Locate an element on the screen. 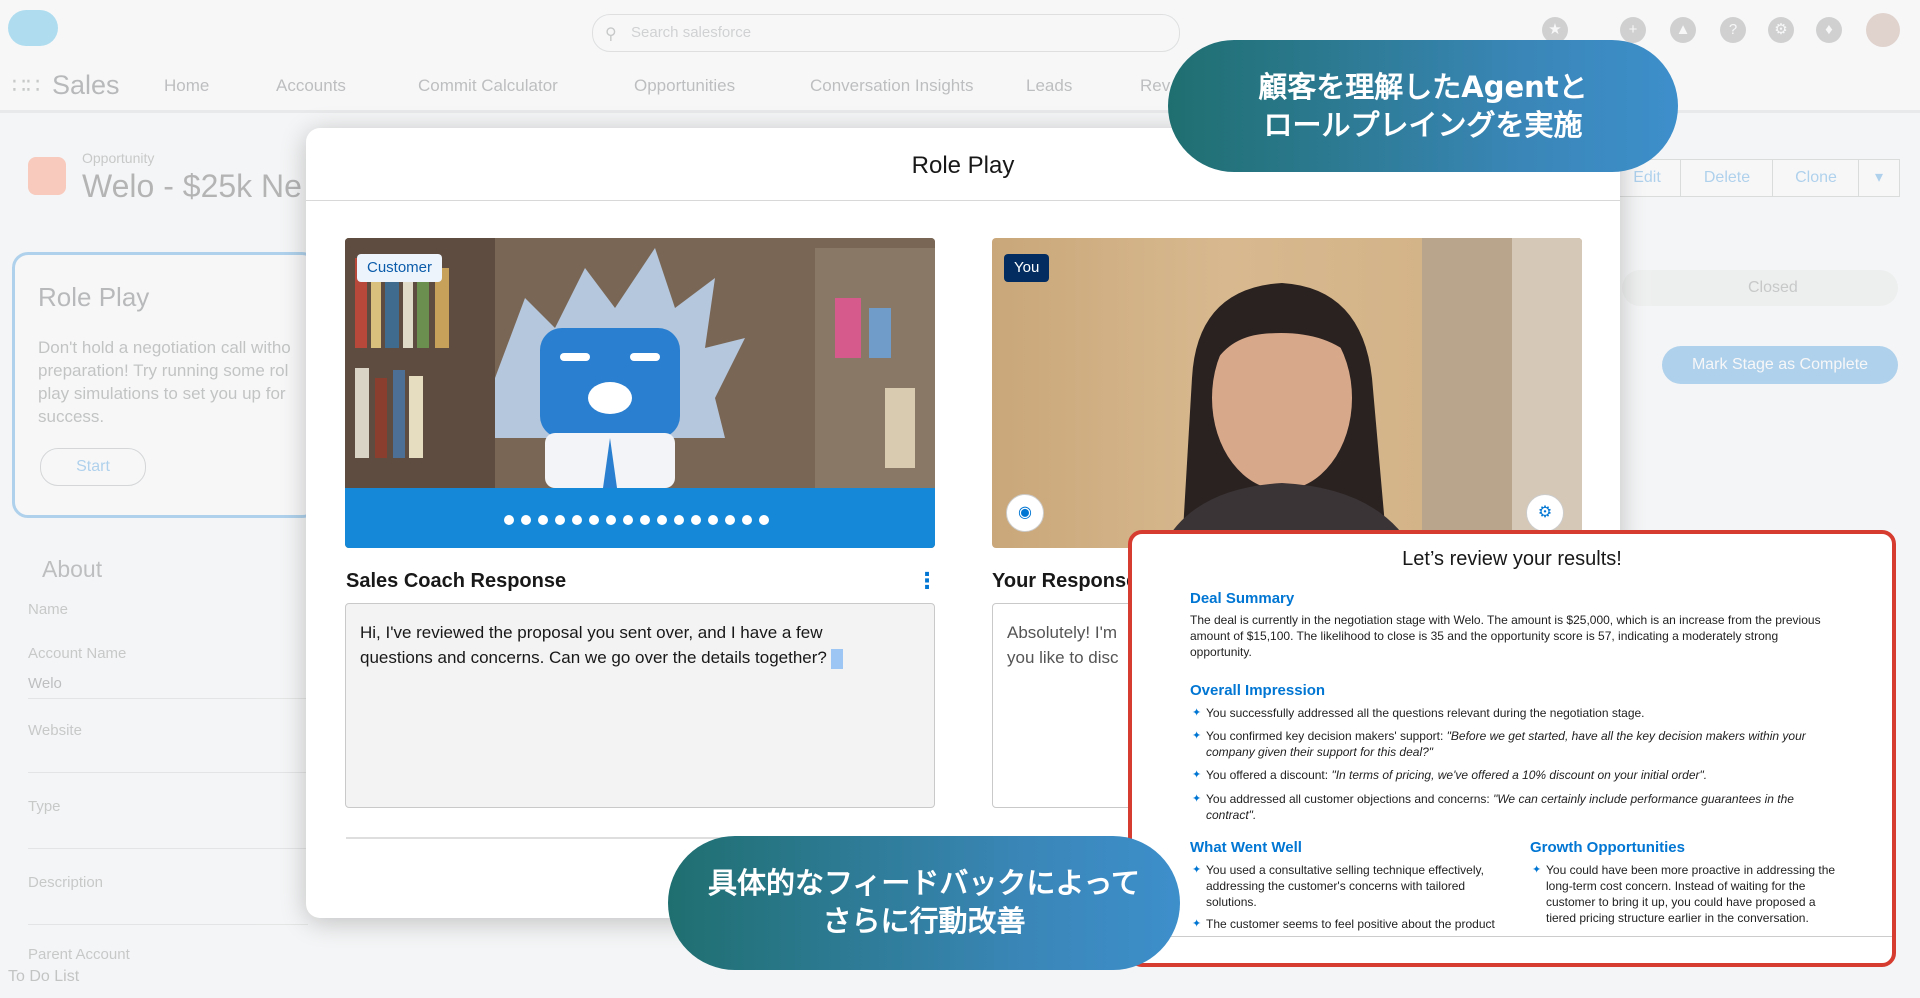 The width and height of the screenshot is (1920, 998). nav-item-commit-calculator: Commit Calculator is located at coordinates (488, 86).